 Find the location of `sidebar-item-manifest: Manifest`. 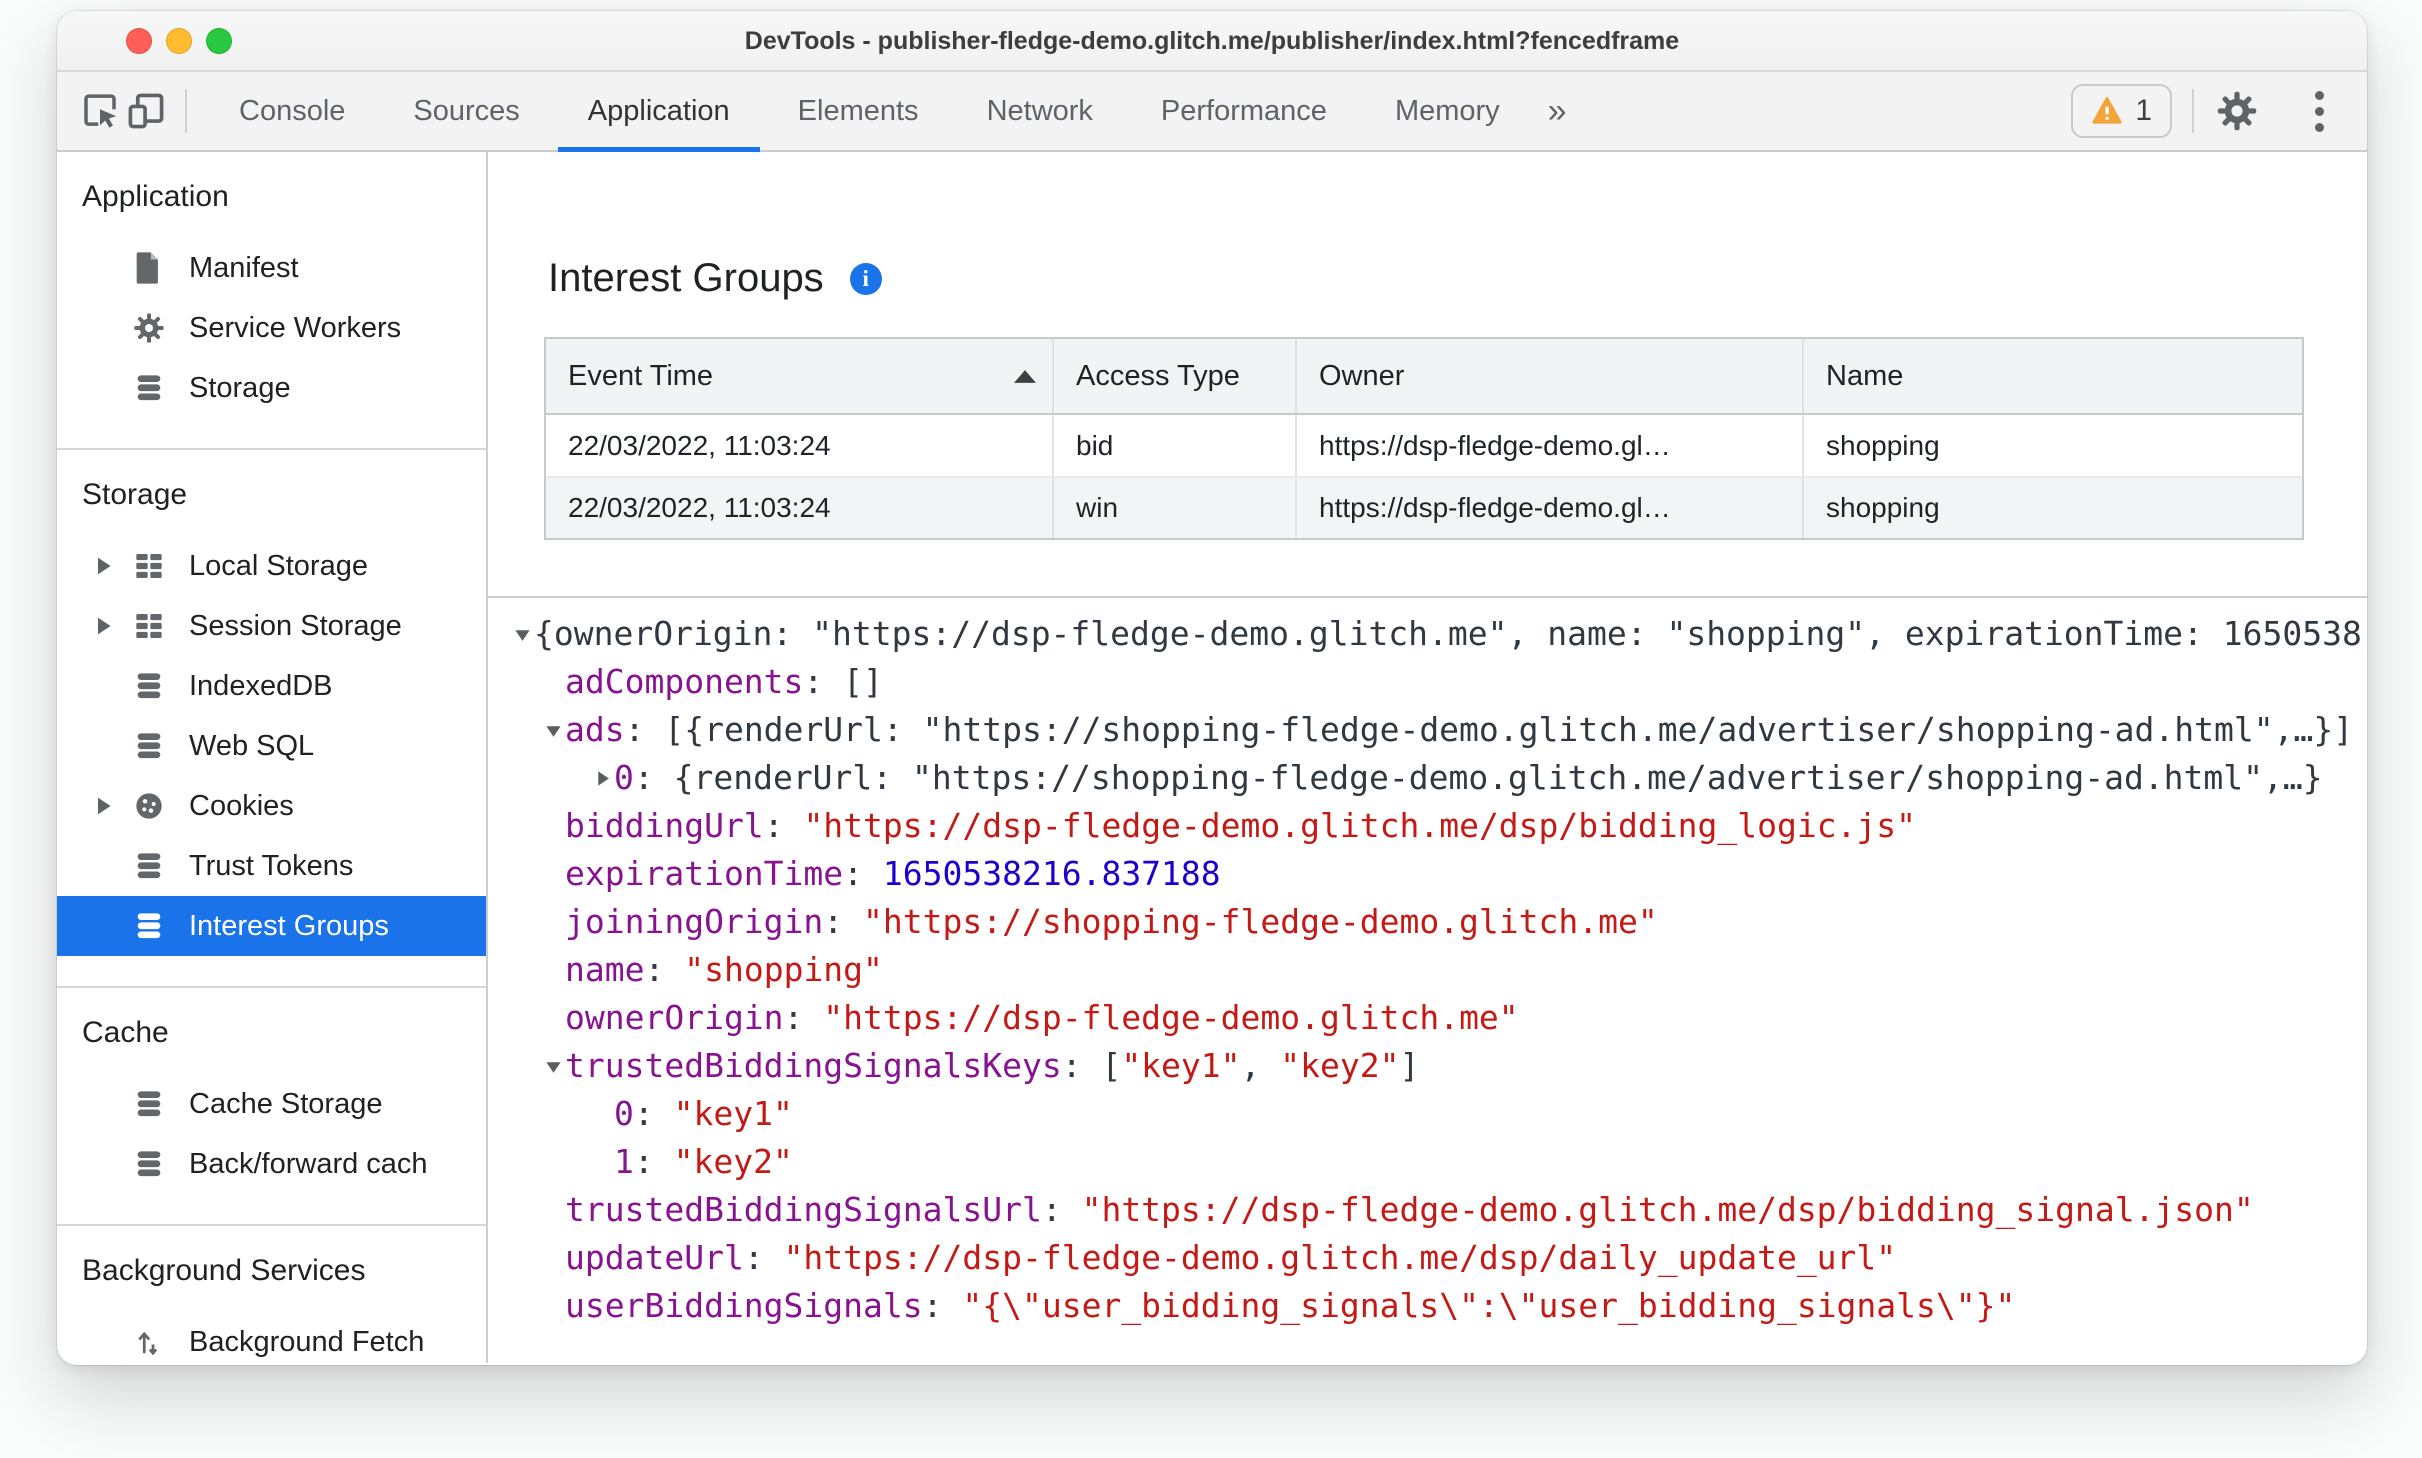

sidebar-item-manifest: Manifest is located at coordinates (271, 268).